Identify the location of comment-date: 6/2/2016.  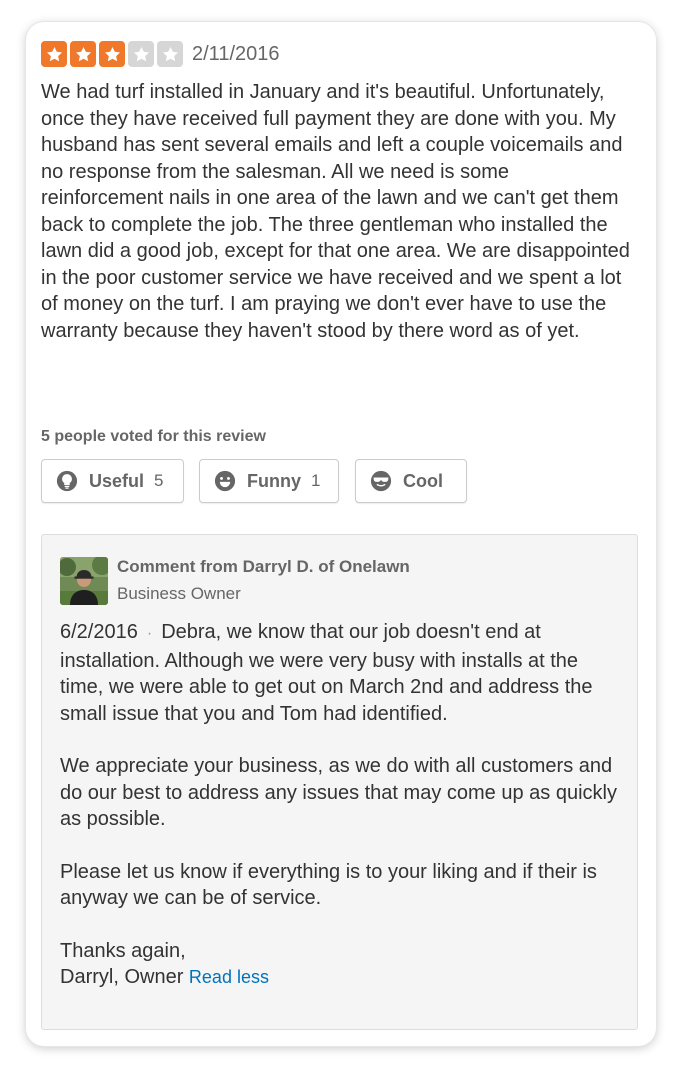
(99, 632).